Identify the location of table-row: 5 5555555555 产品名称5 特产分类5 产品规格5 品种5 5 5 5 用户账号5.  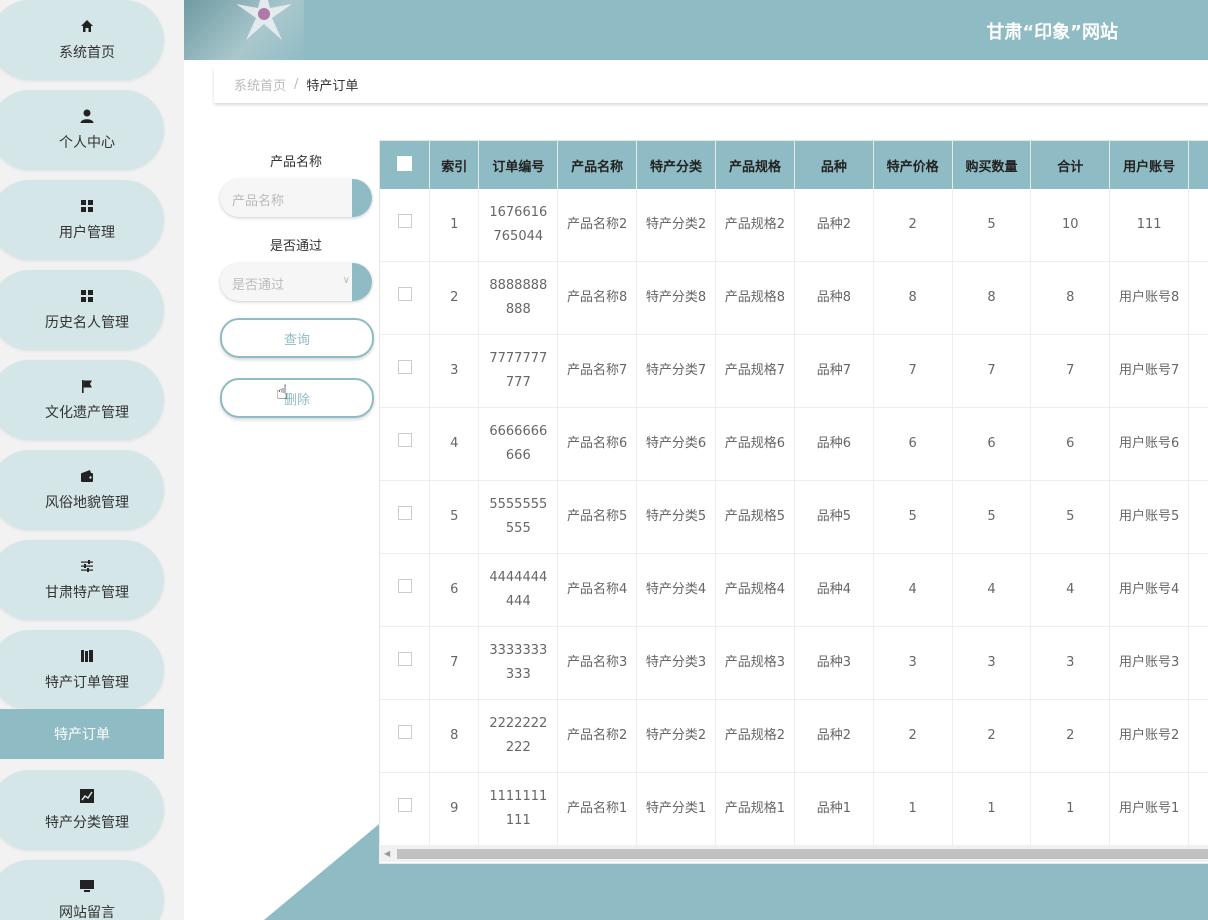
(794, 517).